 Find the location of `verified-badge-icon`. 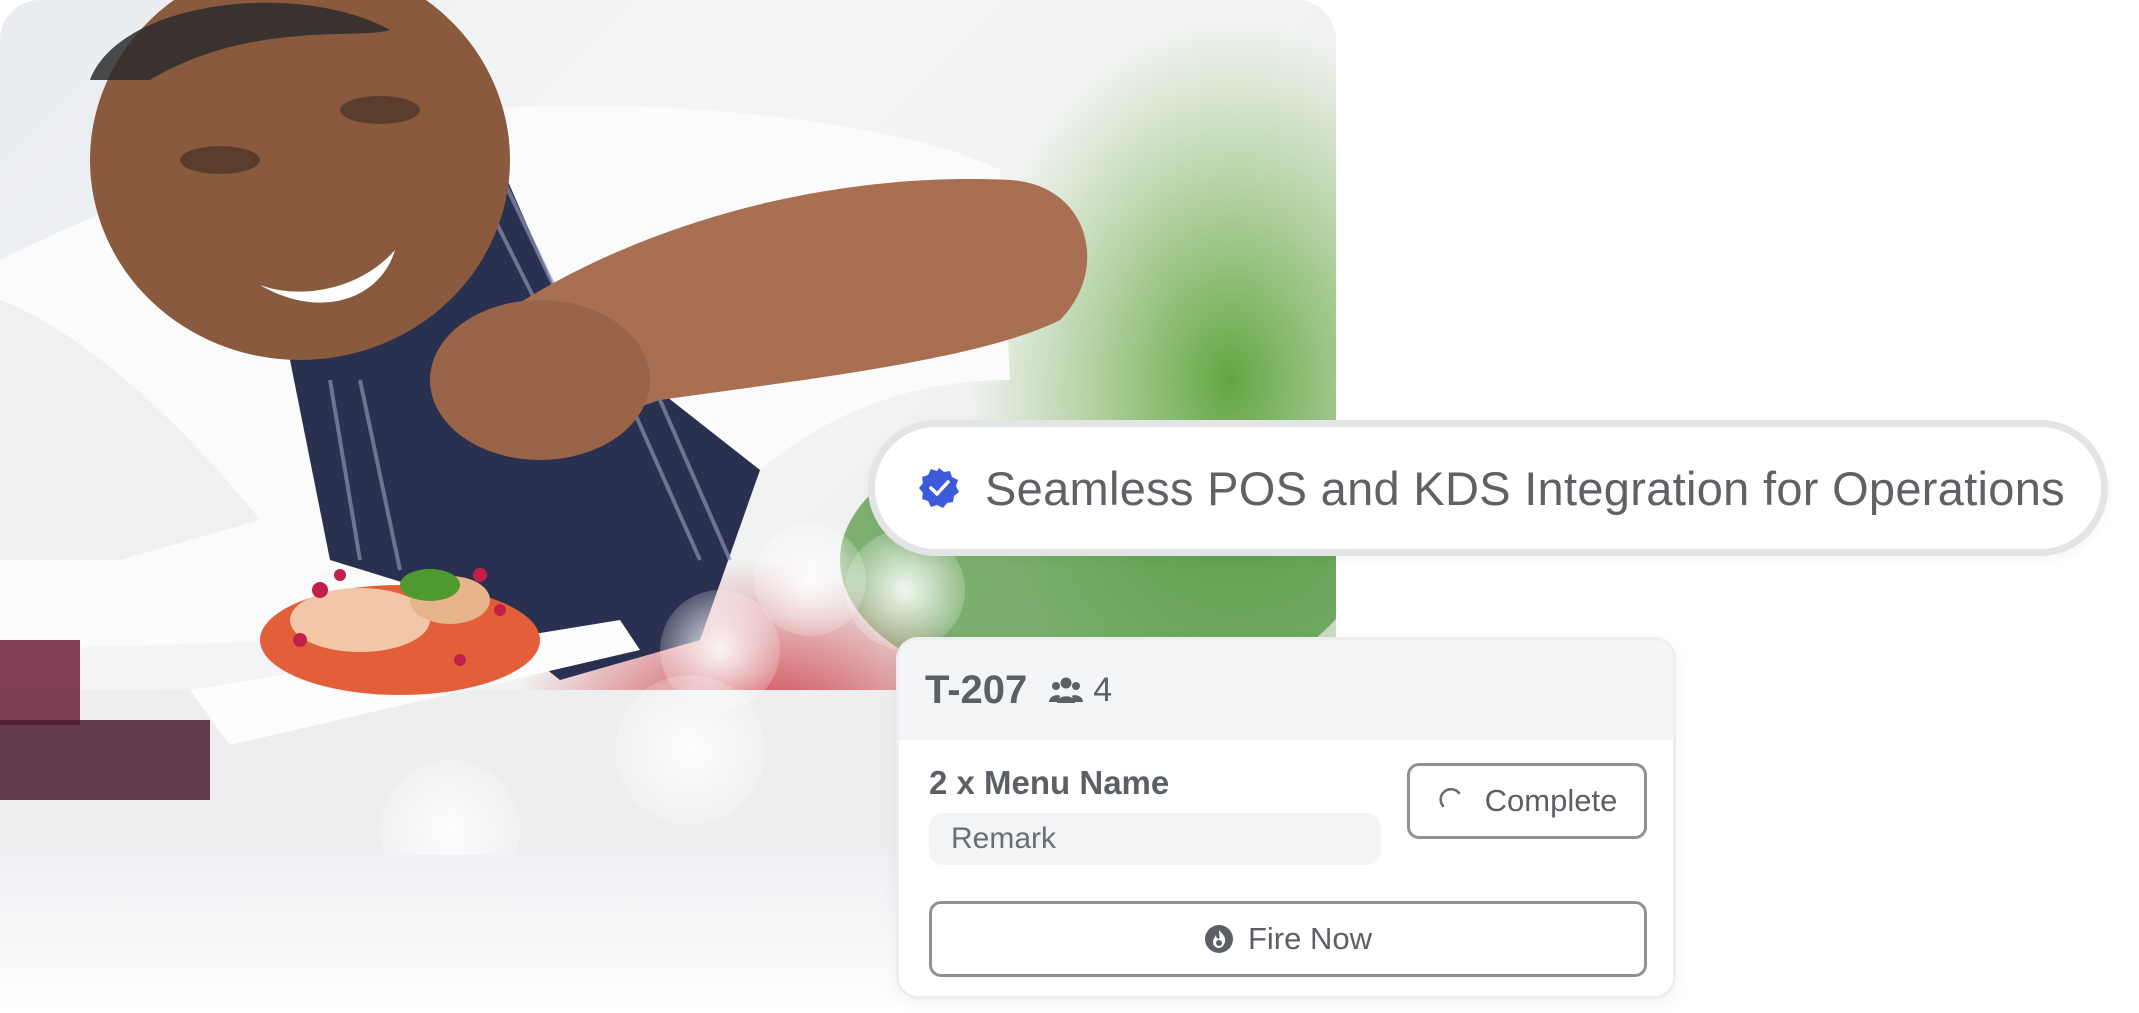

verified-badge-icon is located at coordinates (939, 488).